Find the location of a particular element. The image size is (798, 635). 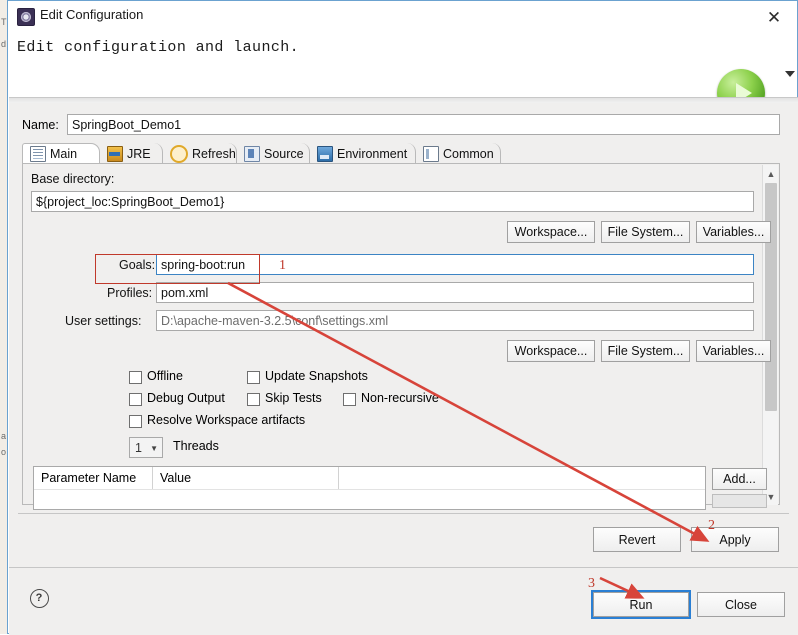

configuration-name-input is located at coordinates (423, 124).